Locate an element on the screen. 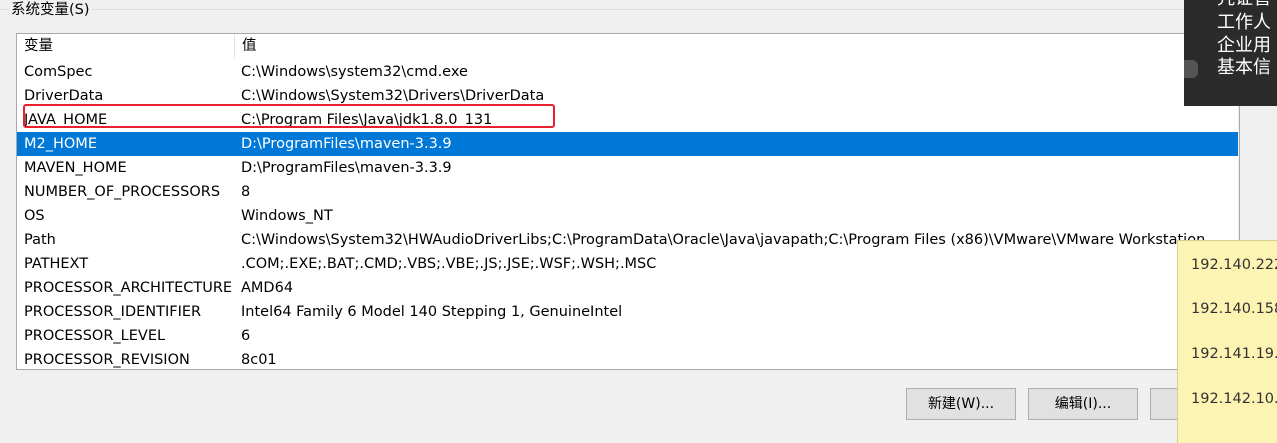 This screenshot has width=1277, height=443. variable-row-comspec: ComSpec C:\Windows\system32\cmd.exe is located at coordinates (627, 72).